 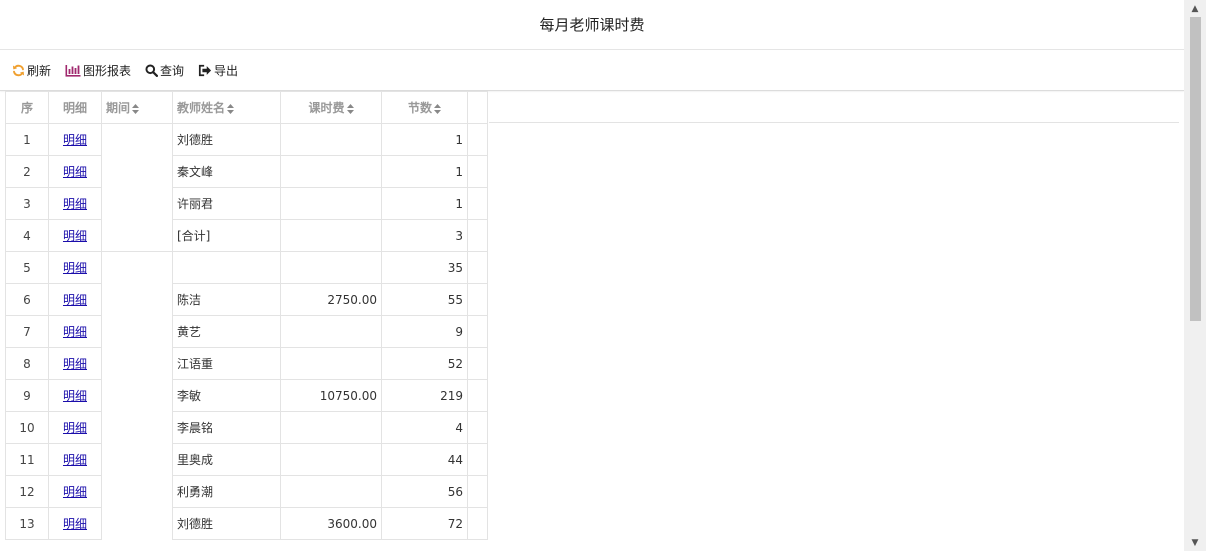 I want to click on row-index-cell: 10, so click(x=27, y=427).